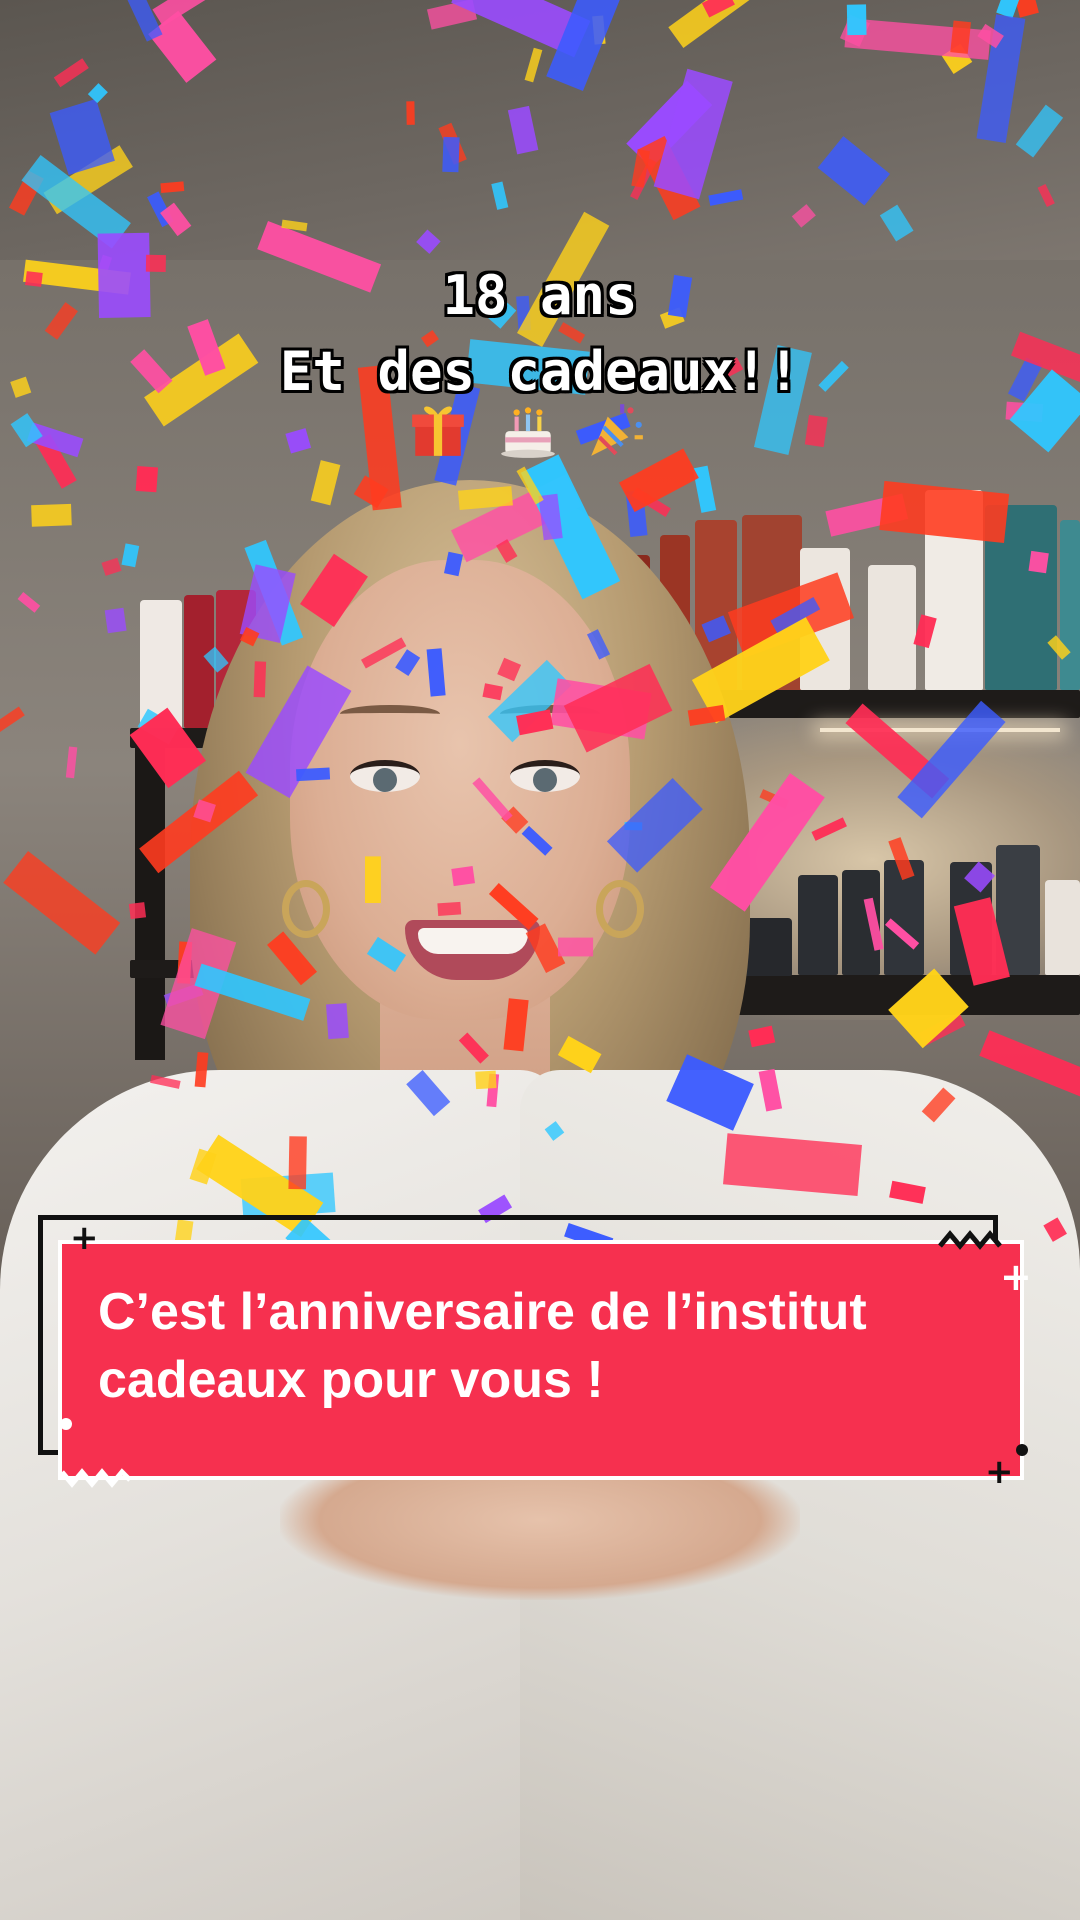 This screenshot has width=1080, height=1920. Describe the element at coordinates (528, 432) in the screenshot. I see `birthday-cake-icon` at that location.